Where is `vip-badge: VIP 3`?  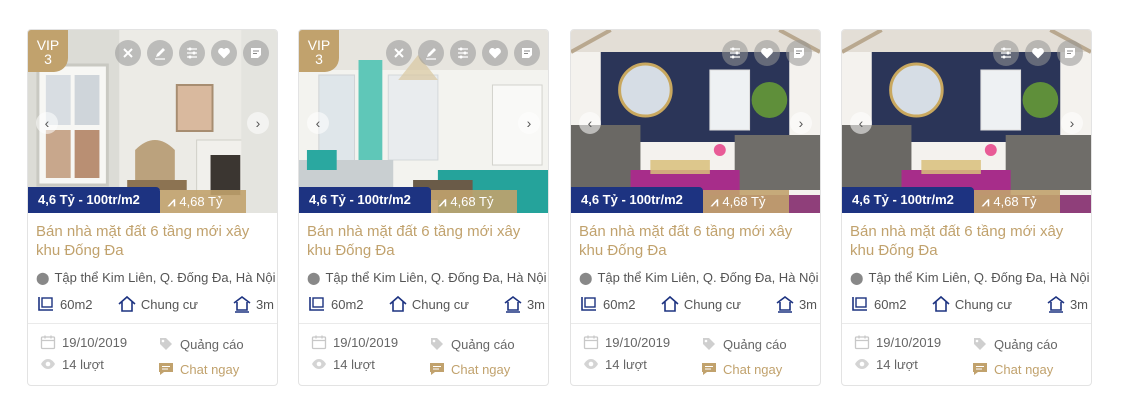
vip-badge: VIP 3 is located at coordinates (319, 51).